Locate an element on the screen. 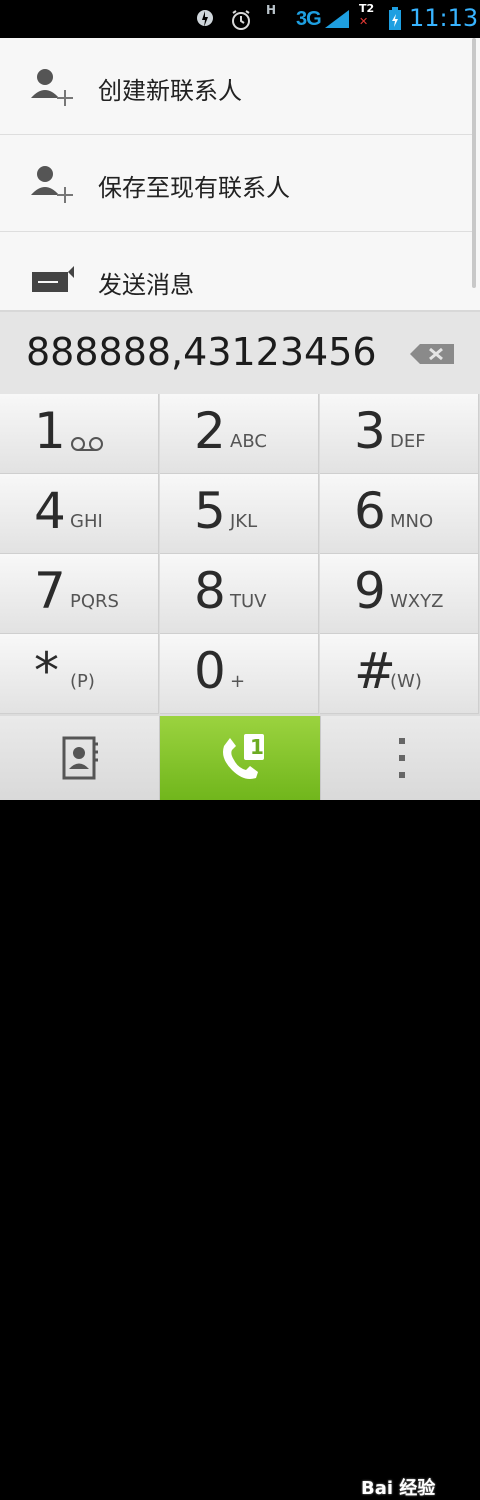 This screenshot has width=480, height=1500. key-digit: 3 is located at coordinates (370, 431).